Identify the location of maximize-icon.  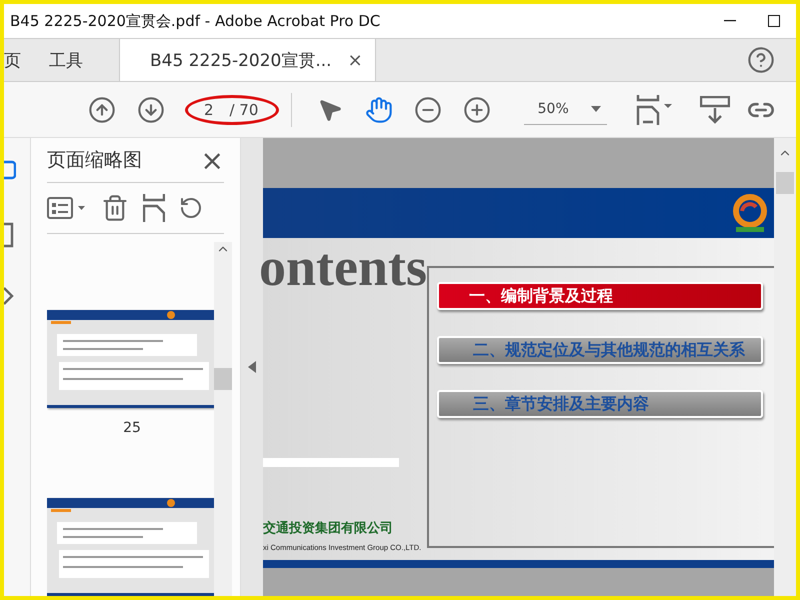
(774, 21).